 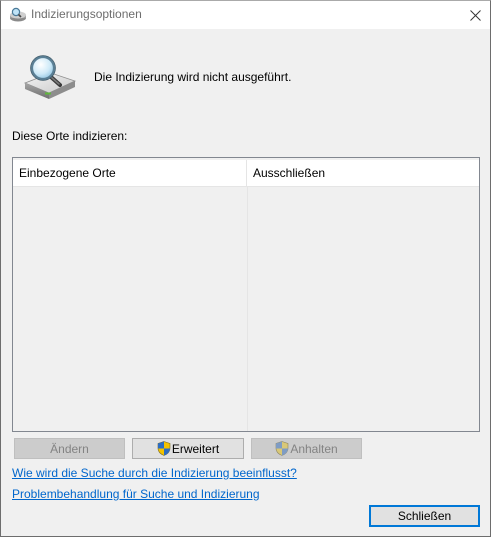 I want to click on window-title: Indizierungsoptionen, so click(x=86, y=14).